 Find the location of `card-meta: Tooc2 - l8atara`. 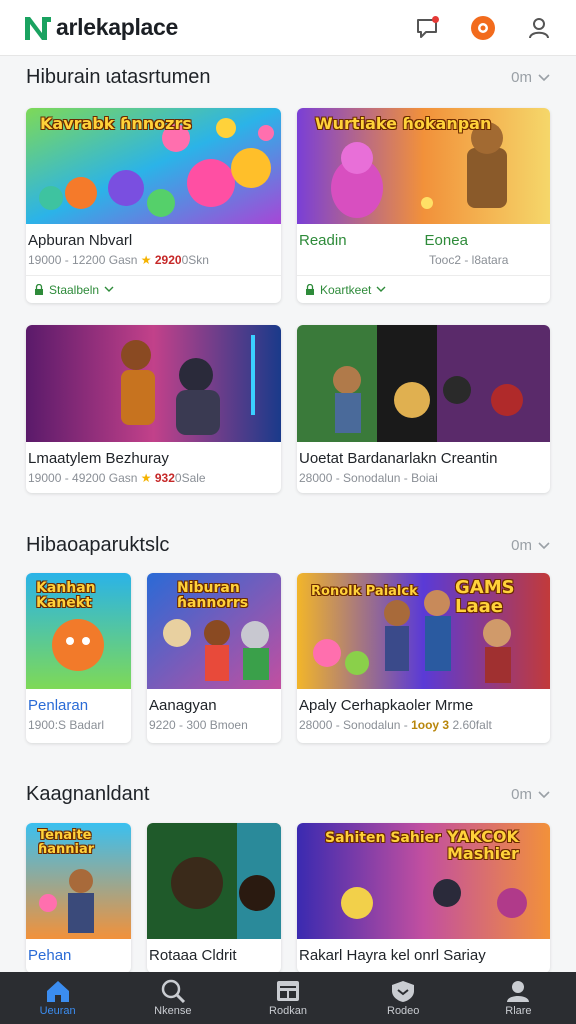

card-meta: Tooc2 - l8atara is located at coordinates (469, 260).